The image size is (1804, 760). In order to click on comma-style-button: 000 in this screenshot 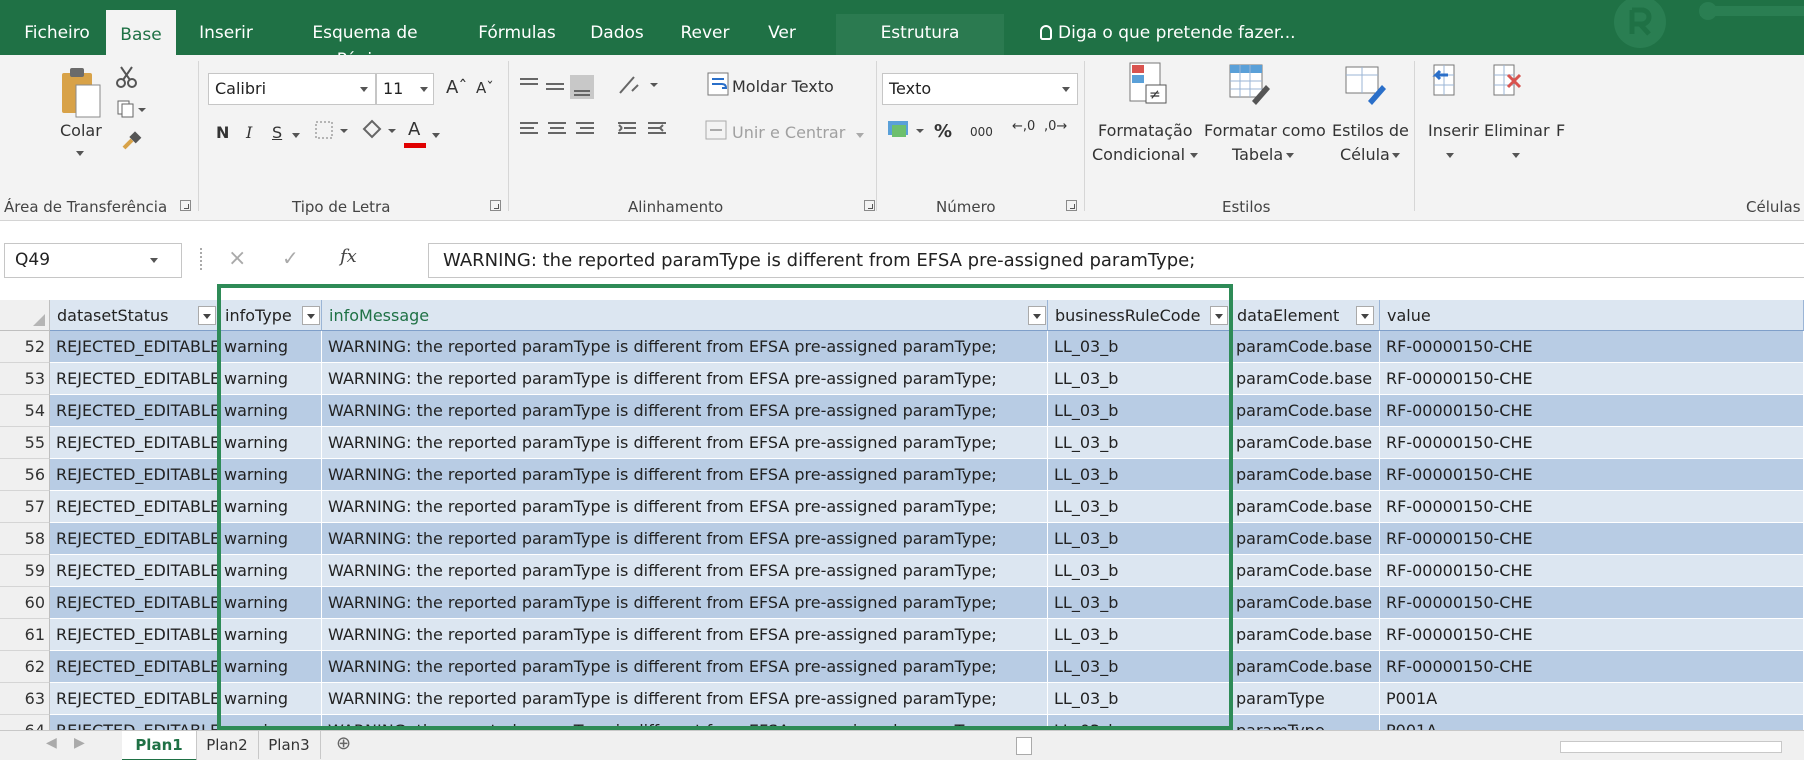, I will do `click(981, 132)`.